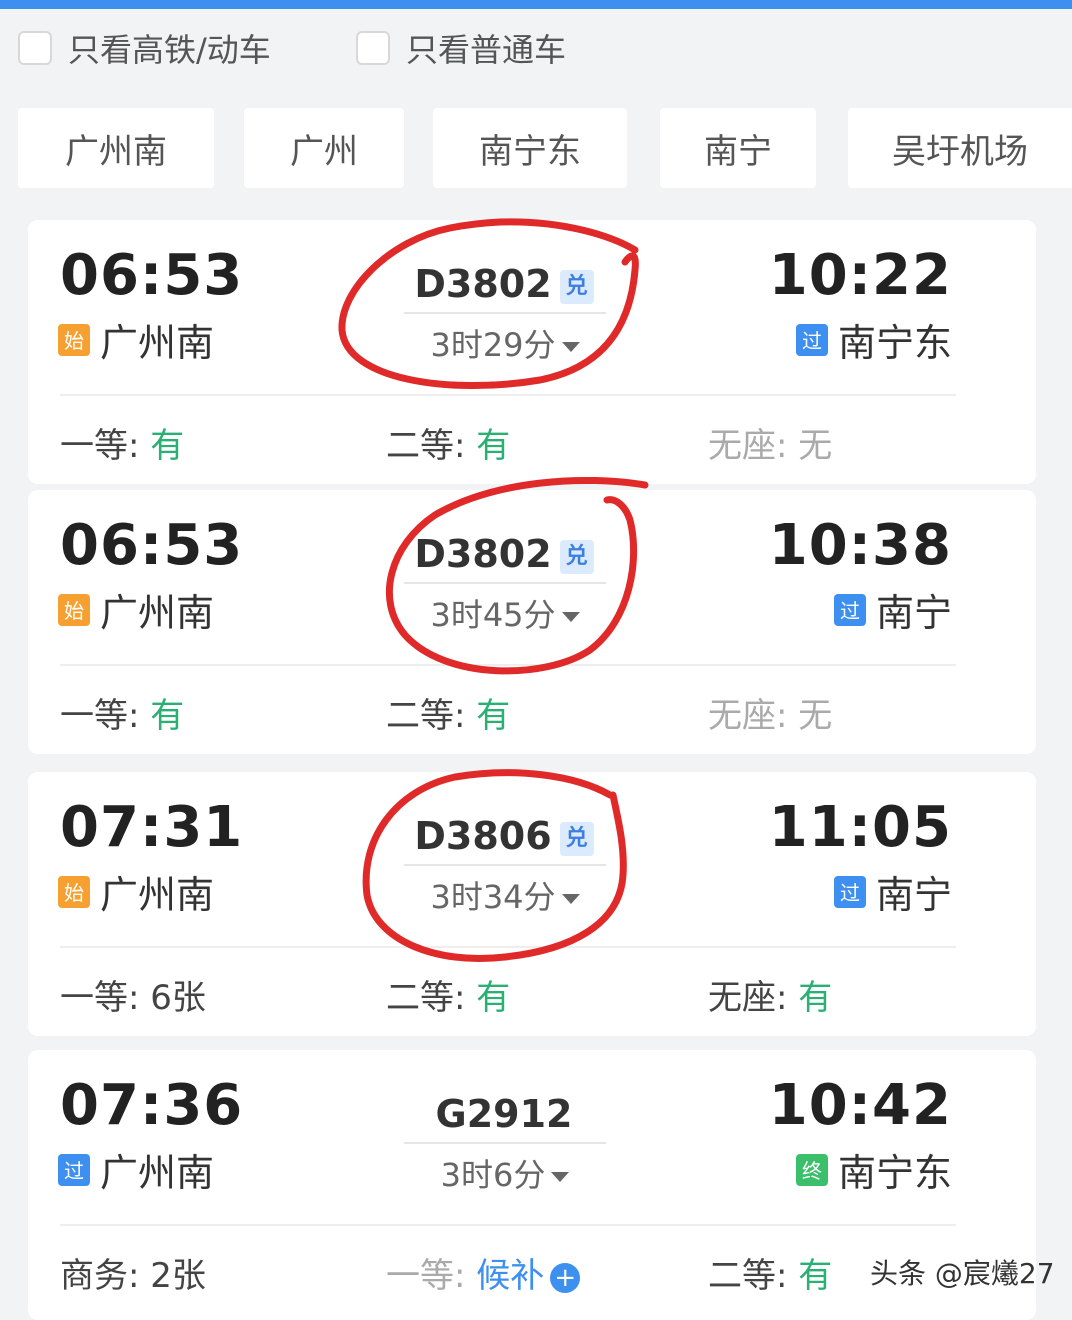 The height and width of the screenshot is (1320, 1072). I want to click on arrival-station: 过 南宁东, so click(873, 339).